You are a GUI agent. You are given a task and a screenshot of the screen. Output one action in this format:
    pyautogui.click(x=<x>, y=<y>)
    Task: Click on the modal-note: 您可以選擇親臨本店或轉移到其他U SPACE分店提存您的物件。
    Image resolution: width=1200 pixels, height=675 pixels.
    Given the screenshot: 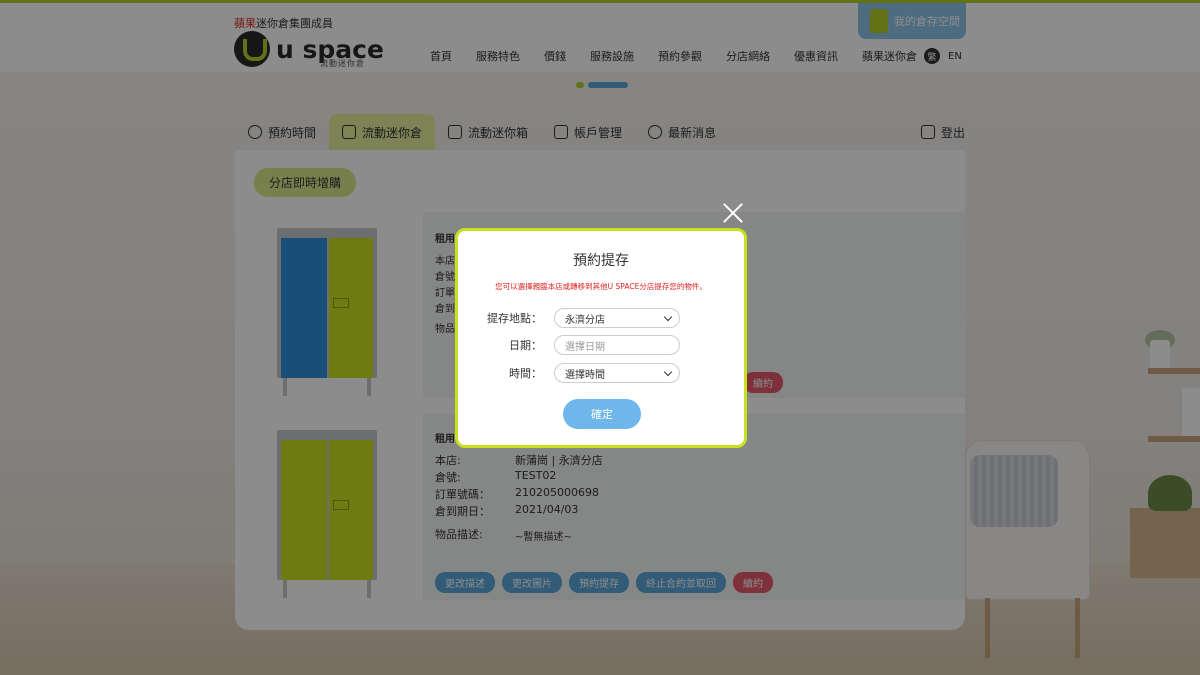 What is the action you would take?
    pyautogui.click(x=601, y=286)
    